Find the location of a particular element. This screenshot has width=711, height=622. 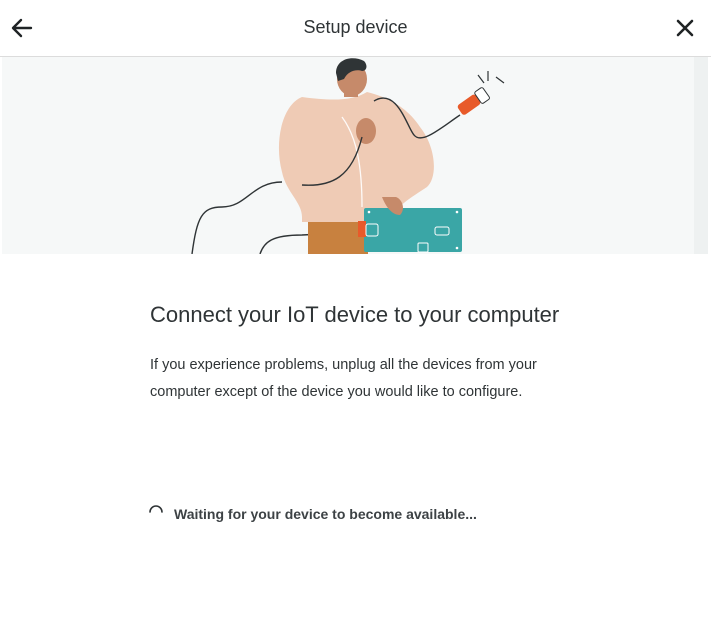

cable-left-line is located at coordinates (237, 217).